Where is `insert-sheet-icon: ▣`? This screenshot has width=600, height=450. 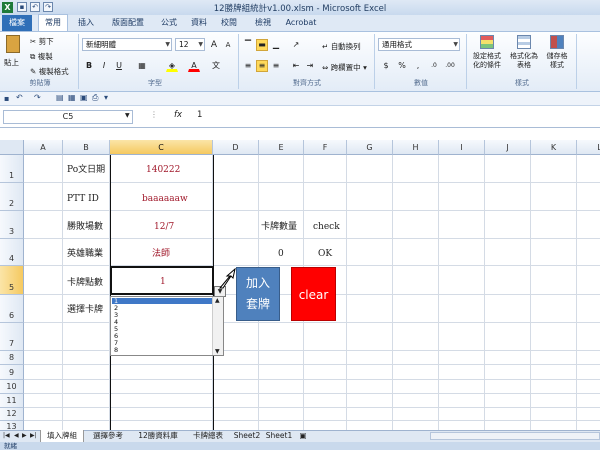
insert-sheet-icon: ▣ is located at coordinates (303, 436).